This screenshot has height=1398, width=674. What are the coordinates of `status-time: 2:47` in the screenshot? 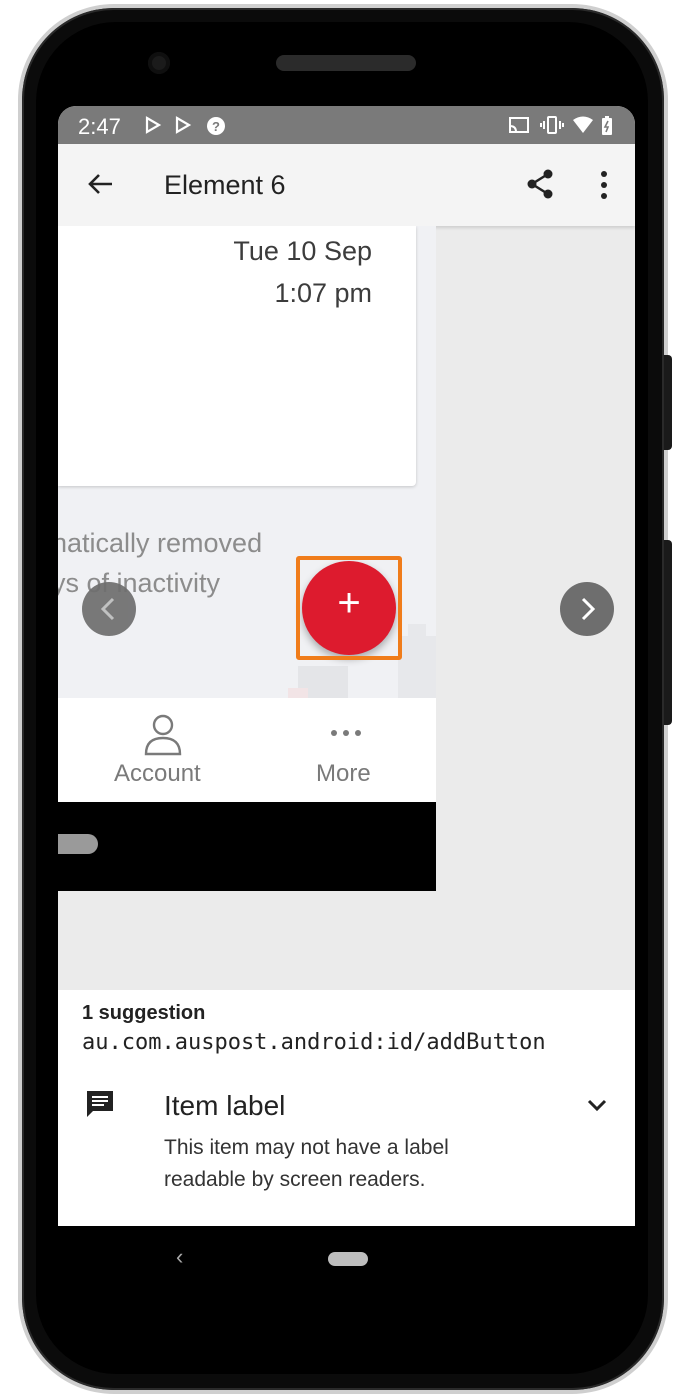 It's located at (99, 126).